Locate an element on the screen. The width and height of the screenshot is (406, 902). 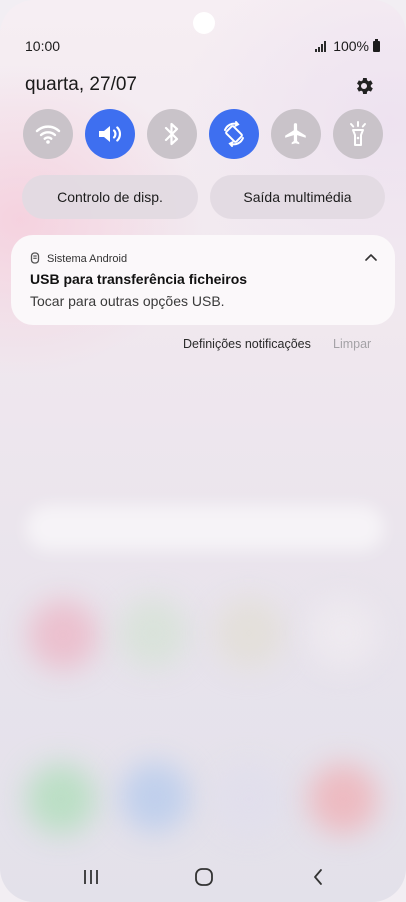
clear-notifications-button: Limpar is located at coordinates (352, 344).